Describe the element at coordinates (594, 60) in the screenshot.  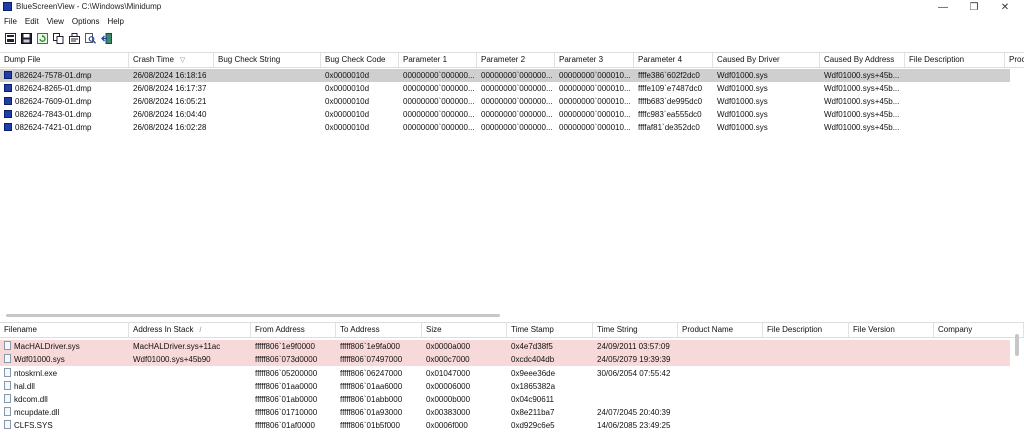
I see `col-parameter-3: Parameter 3` at that location.